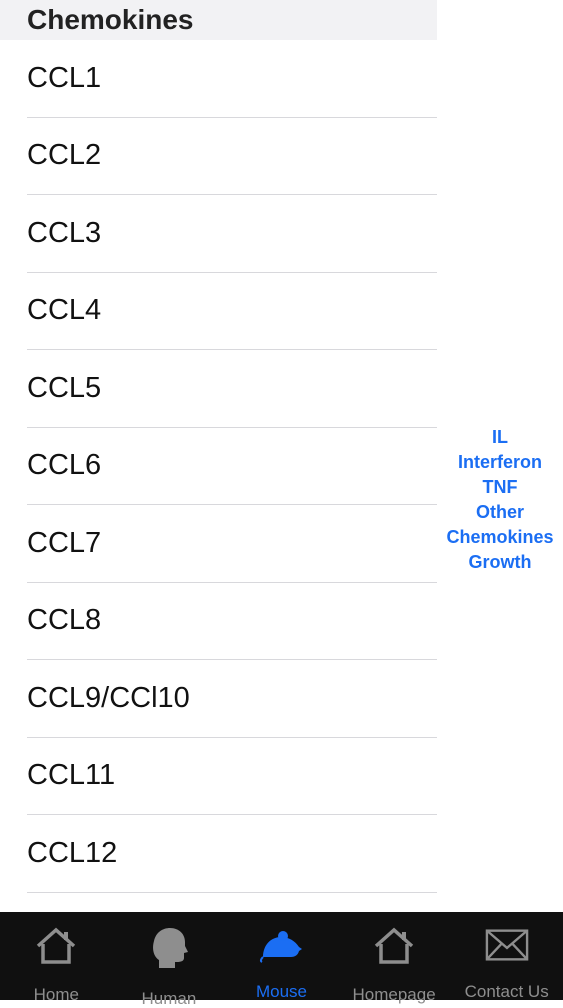 The width and height of the screenshot is (563, 1008). I want to click on tab-label: Homepage, so click(394, 994).